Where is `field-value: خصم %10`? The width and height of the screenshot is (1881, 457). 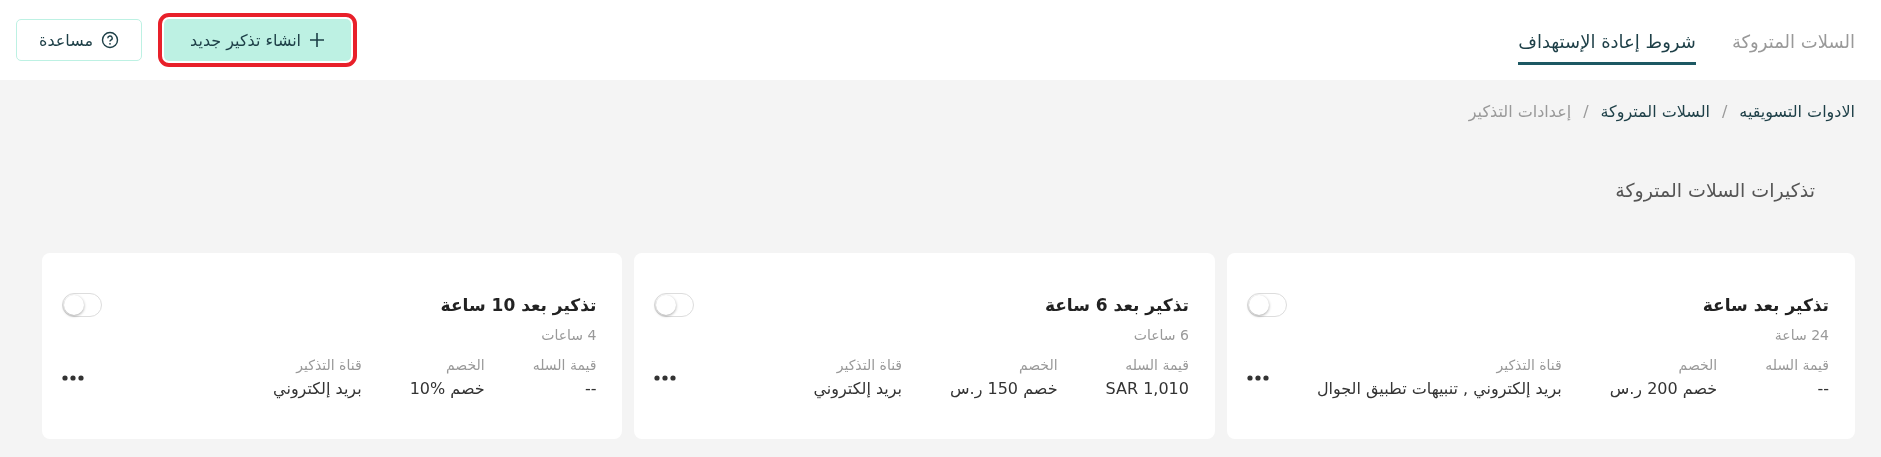
field-value: خصم %10 is located at coordinates (447, 388).